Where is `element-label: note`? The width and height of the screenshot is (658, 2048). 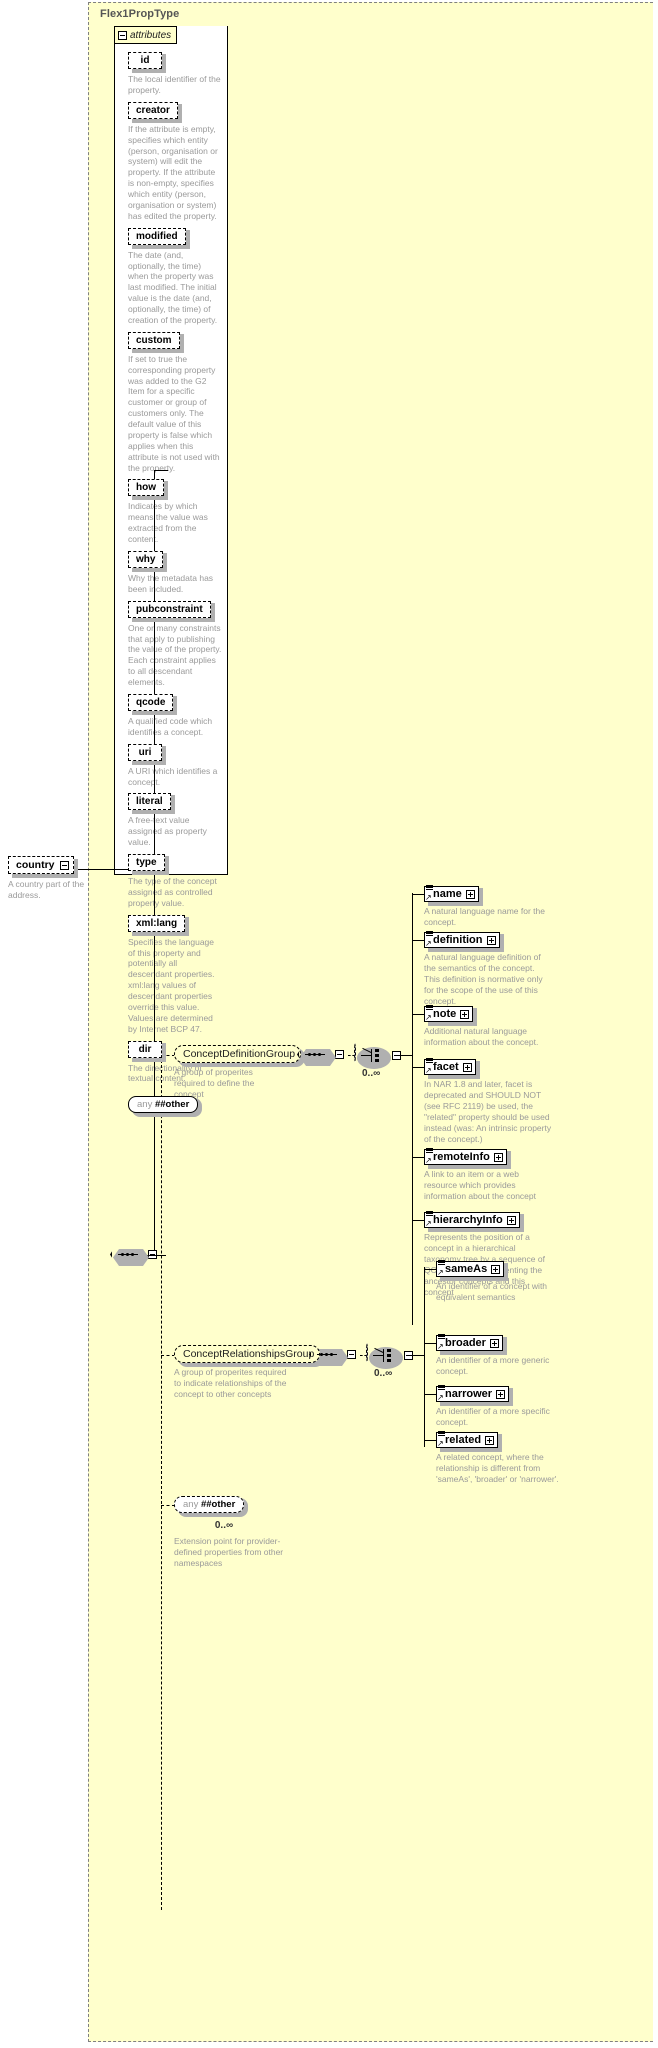 element-label: note is located at coordinates (445, 1014).